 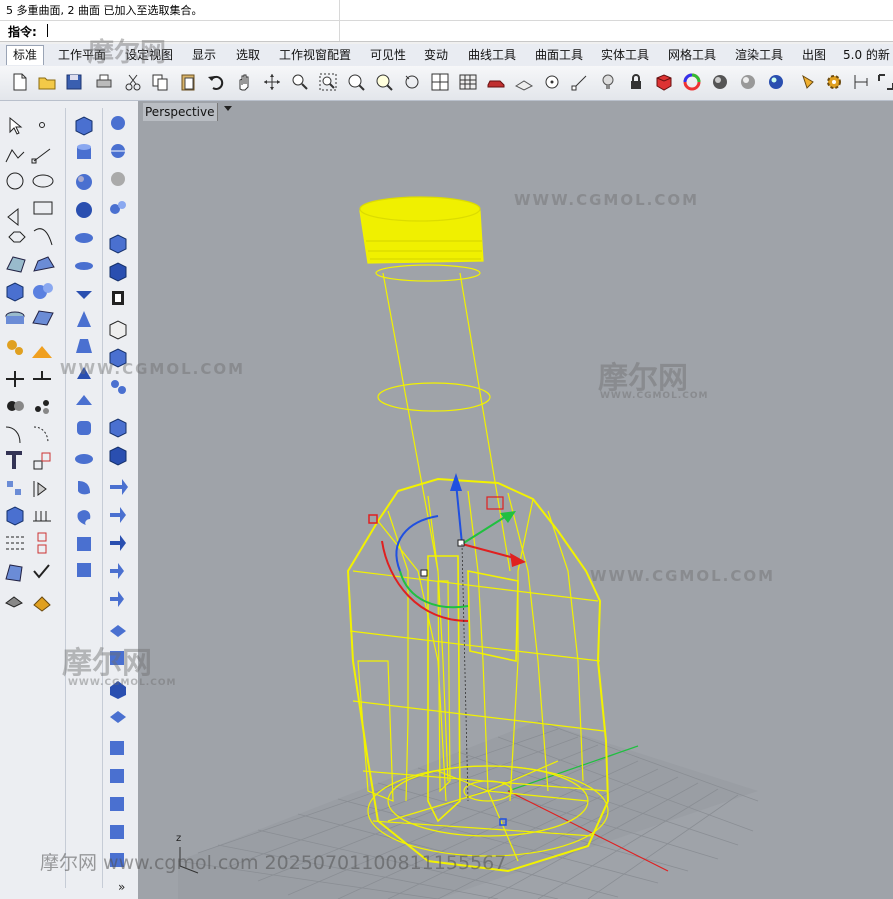 I want to click on copy-icon, so click(x=160, y=82).